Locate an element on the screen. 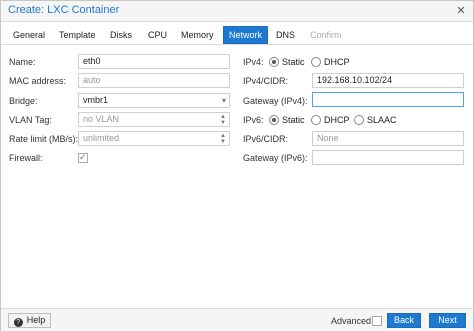  tab-network: Network is located at coordinates (246, 35).